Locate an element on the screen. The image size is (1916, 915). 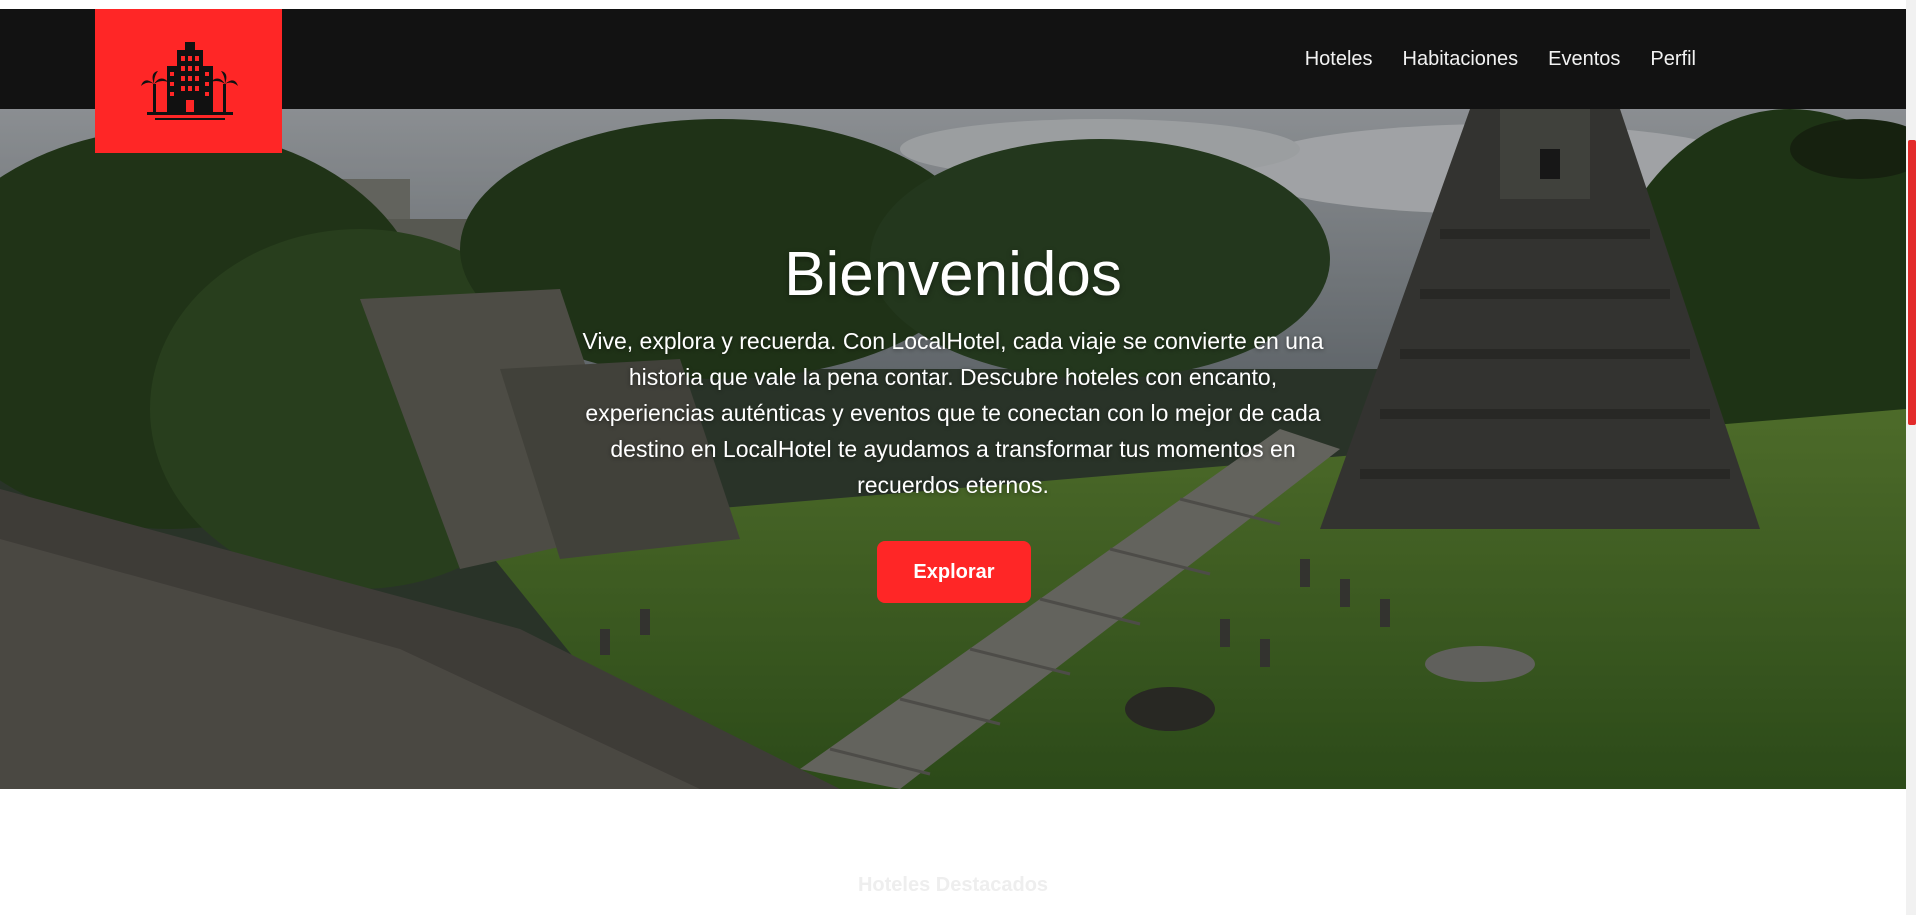
featured-hotels-heading: Hoteles Destacados is located at coordinates (953, 885).